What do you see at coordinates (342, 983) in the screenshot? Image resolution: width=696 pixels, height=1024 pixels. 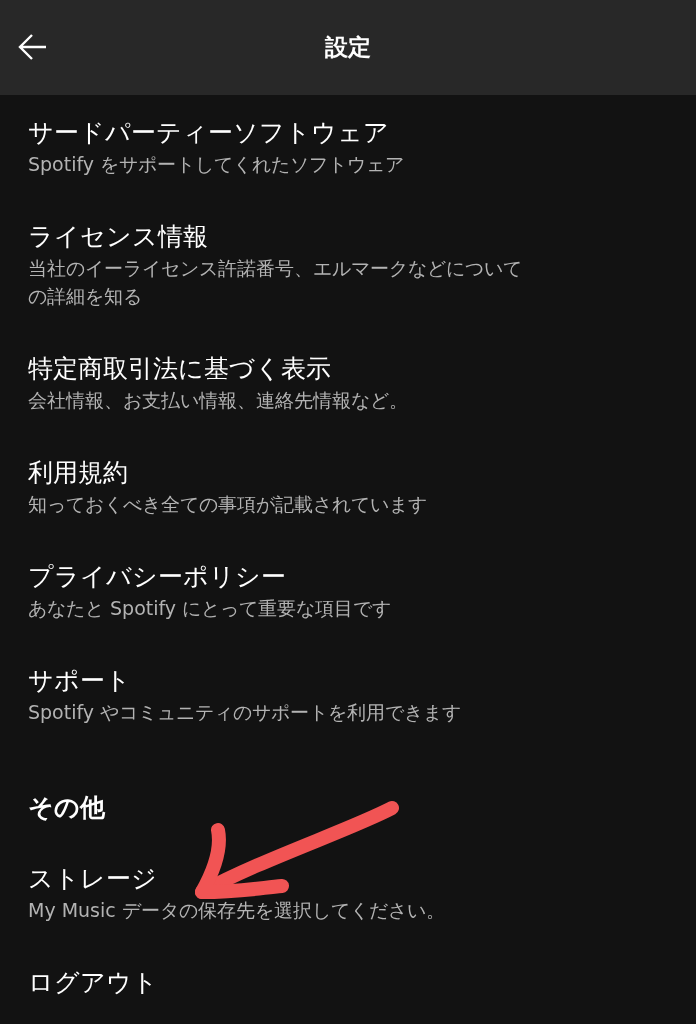 I see `setting-title: ログアウト` at bounding box center [342, 983].